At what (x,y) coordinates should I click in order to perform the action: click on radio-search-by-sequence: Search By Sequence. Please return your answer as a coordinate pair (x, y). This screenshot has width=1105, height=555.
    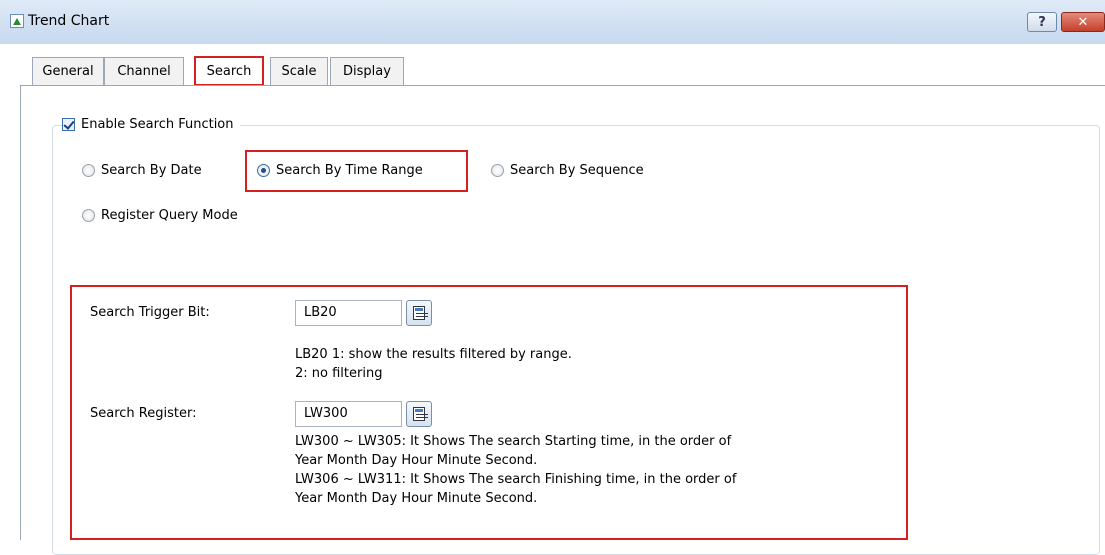
    Looking at the image, I should click on (567, 170).